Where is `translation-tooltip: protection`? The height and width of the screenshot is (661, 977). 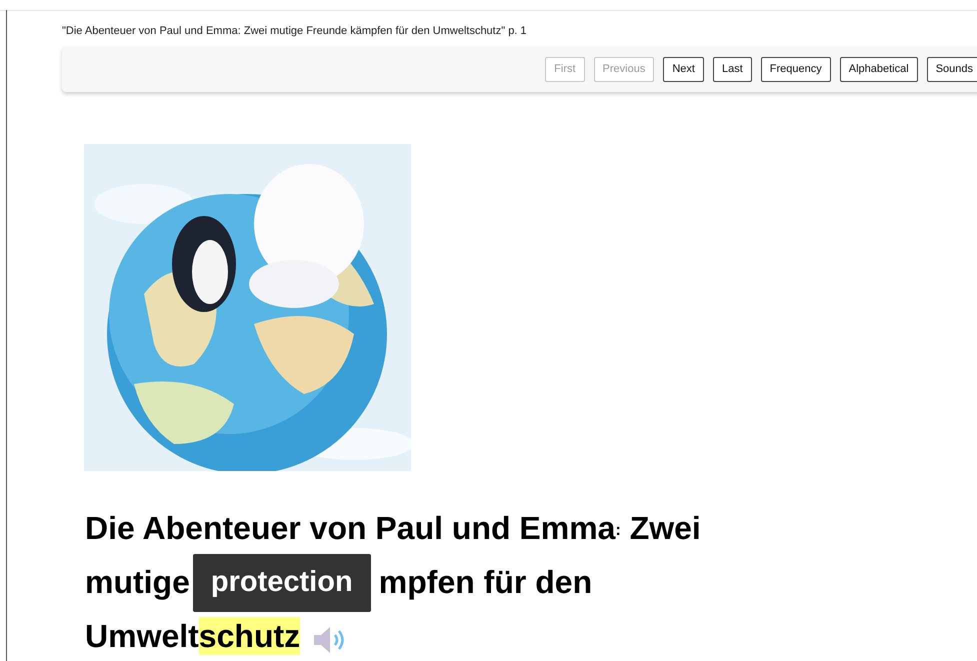 translation-tooltip: protection is located at coordinates (281, 583).